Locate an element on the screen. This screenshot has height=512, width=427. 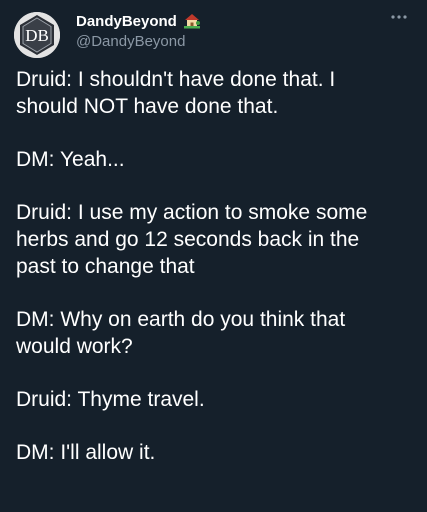
avatar: DB is located at coordinates (37, 35).